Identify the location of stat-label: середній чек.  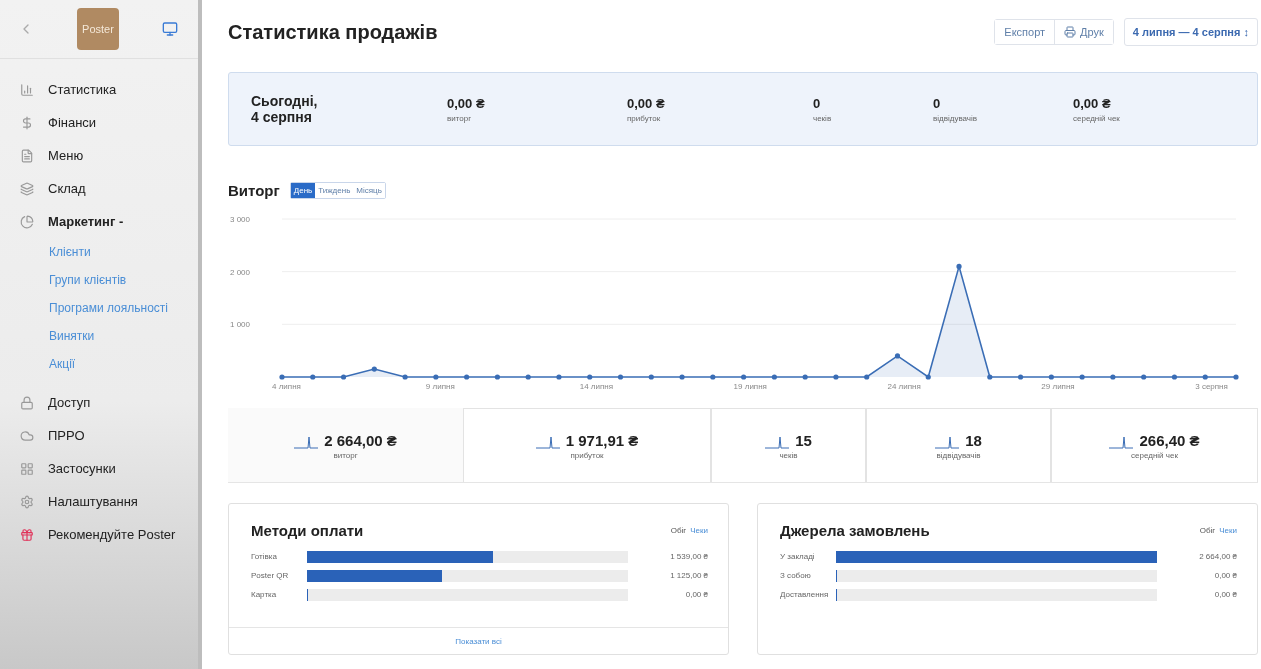
(1097, 118).